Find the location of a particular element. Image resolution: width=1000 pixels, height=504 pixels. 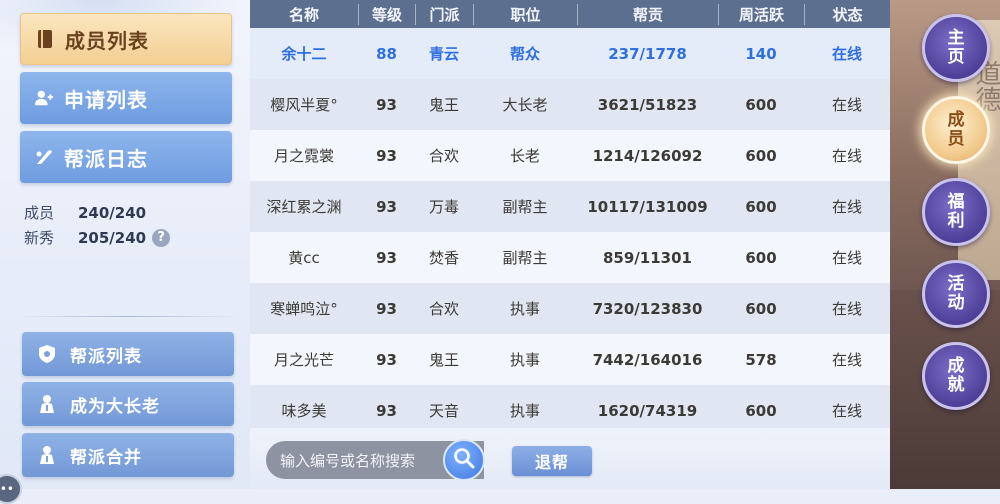

header-level: 等级 is located at coordinates (386, 14).